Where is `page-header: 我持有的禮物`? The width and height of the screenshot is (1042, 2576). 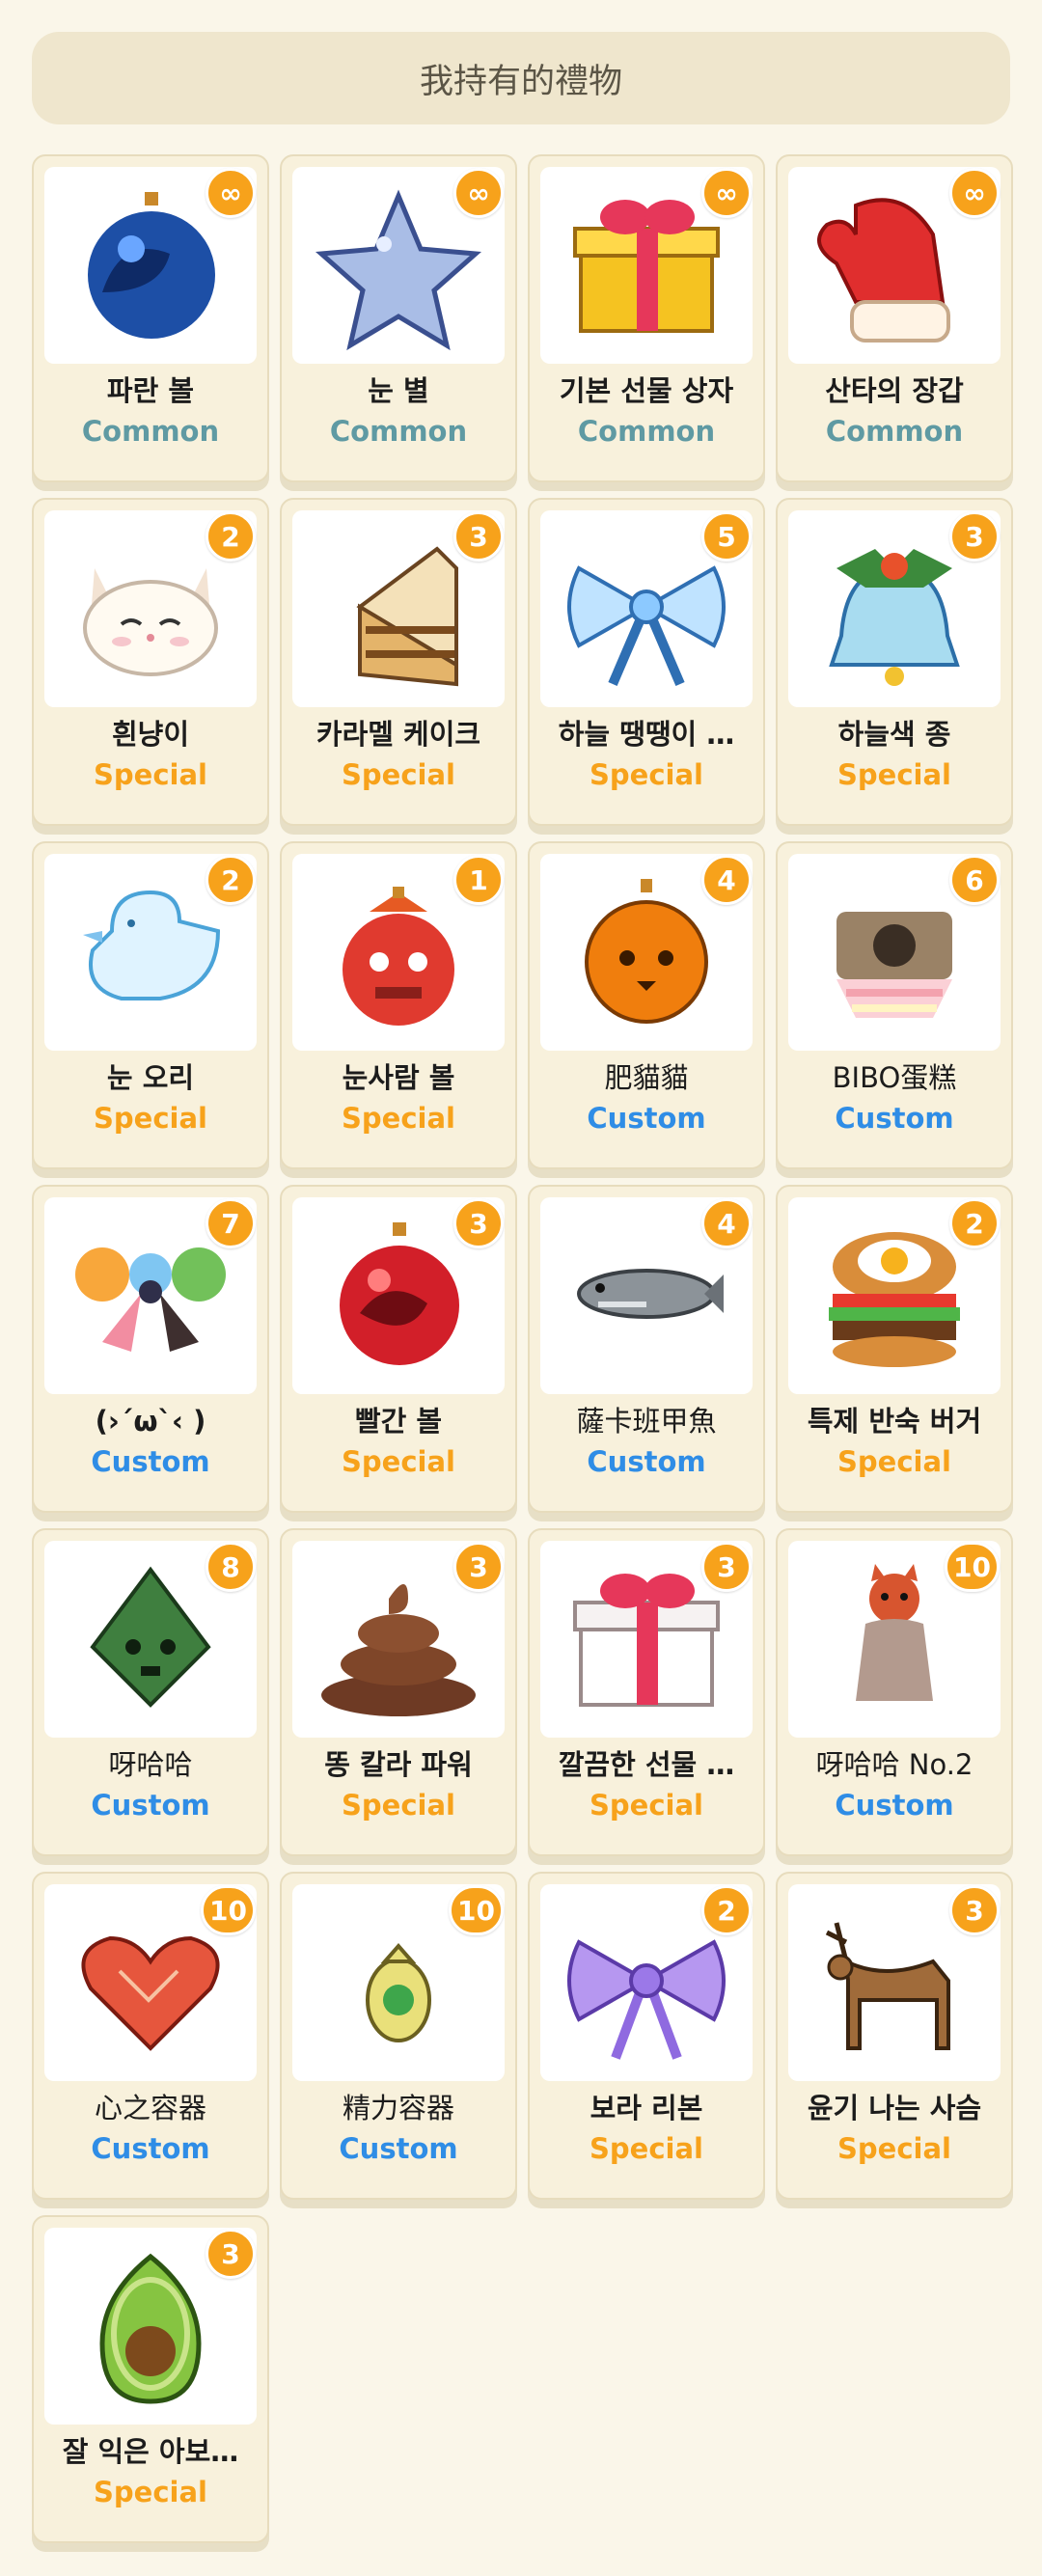
page-header: 我持有的禮物 is located at coordinates (521, 78).